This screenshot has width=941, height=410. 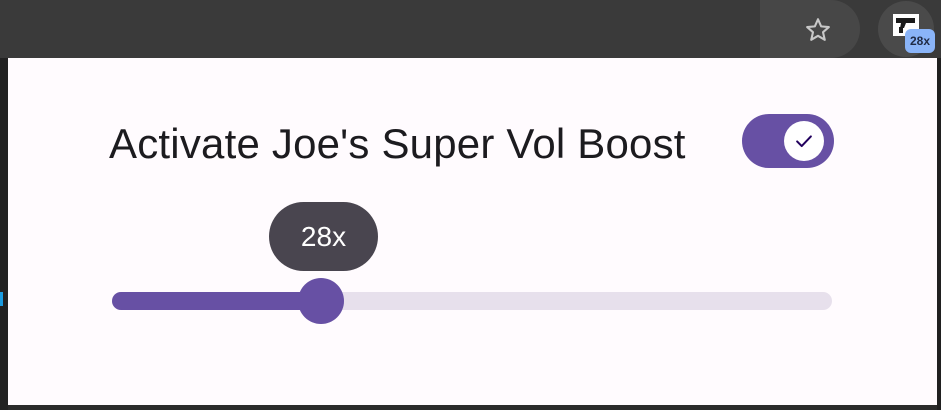 I want to click on slider-value-tooltip: 28x, so click(x=323, y=236).